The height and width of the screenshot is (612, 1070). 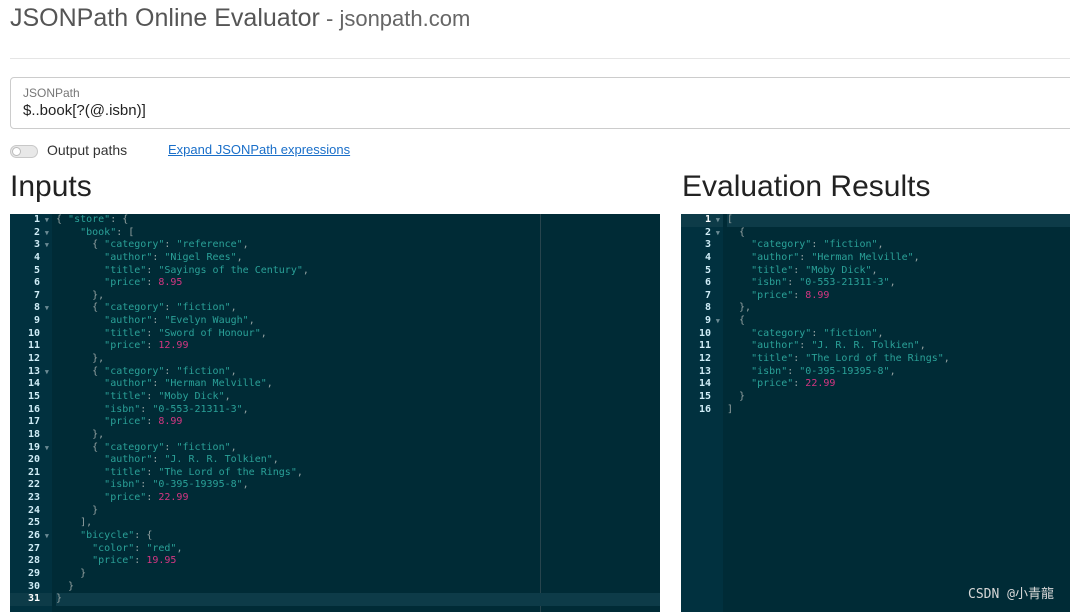 I want to click on code-line: ],, so click(x=358, y=523).